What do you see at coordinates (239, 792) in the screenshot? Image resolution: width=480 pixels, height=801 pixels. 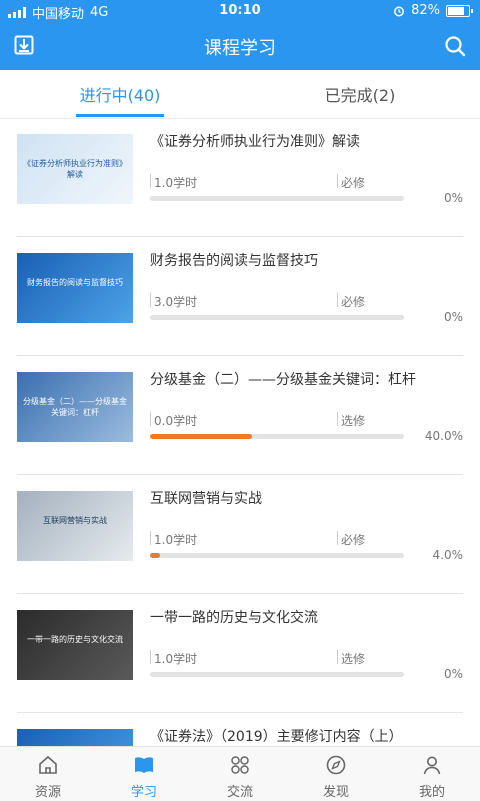 I see `nav-label: 交流` at bounding box center [239, 792].